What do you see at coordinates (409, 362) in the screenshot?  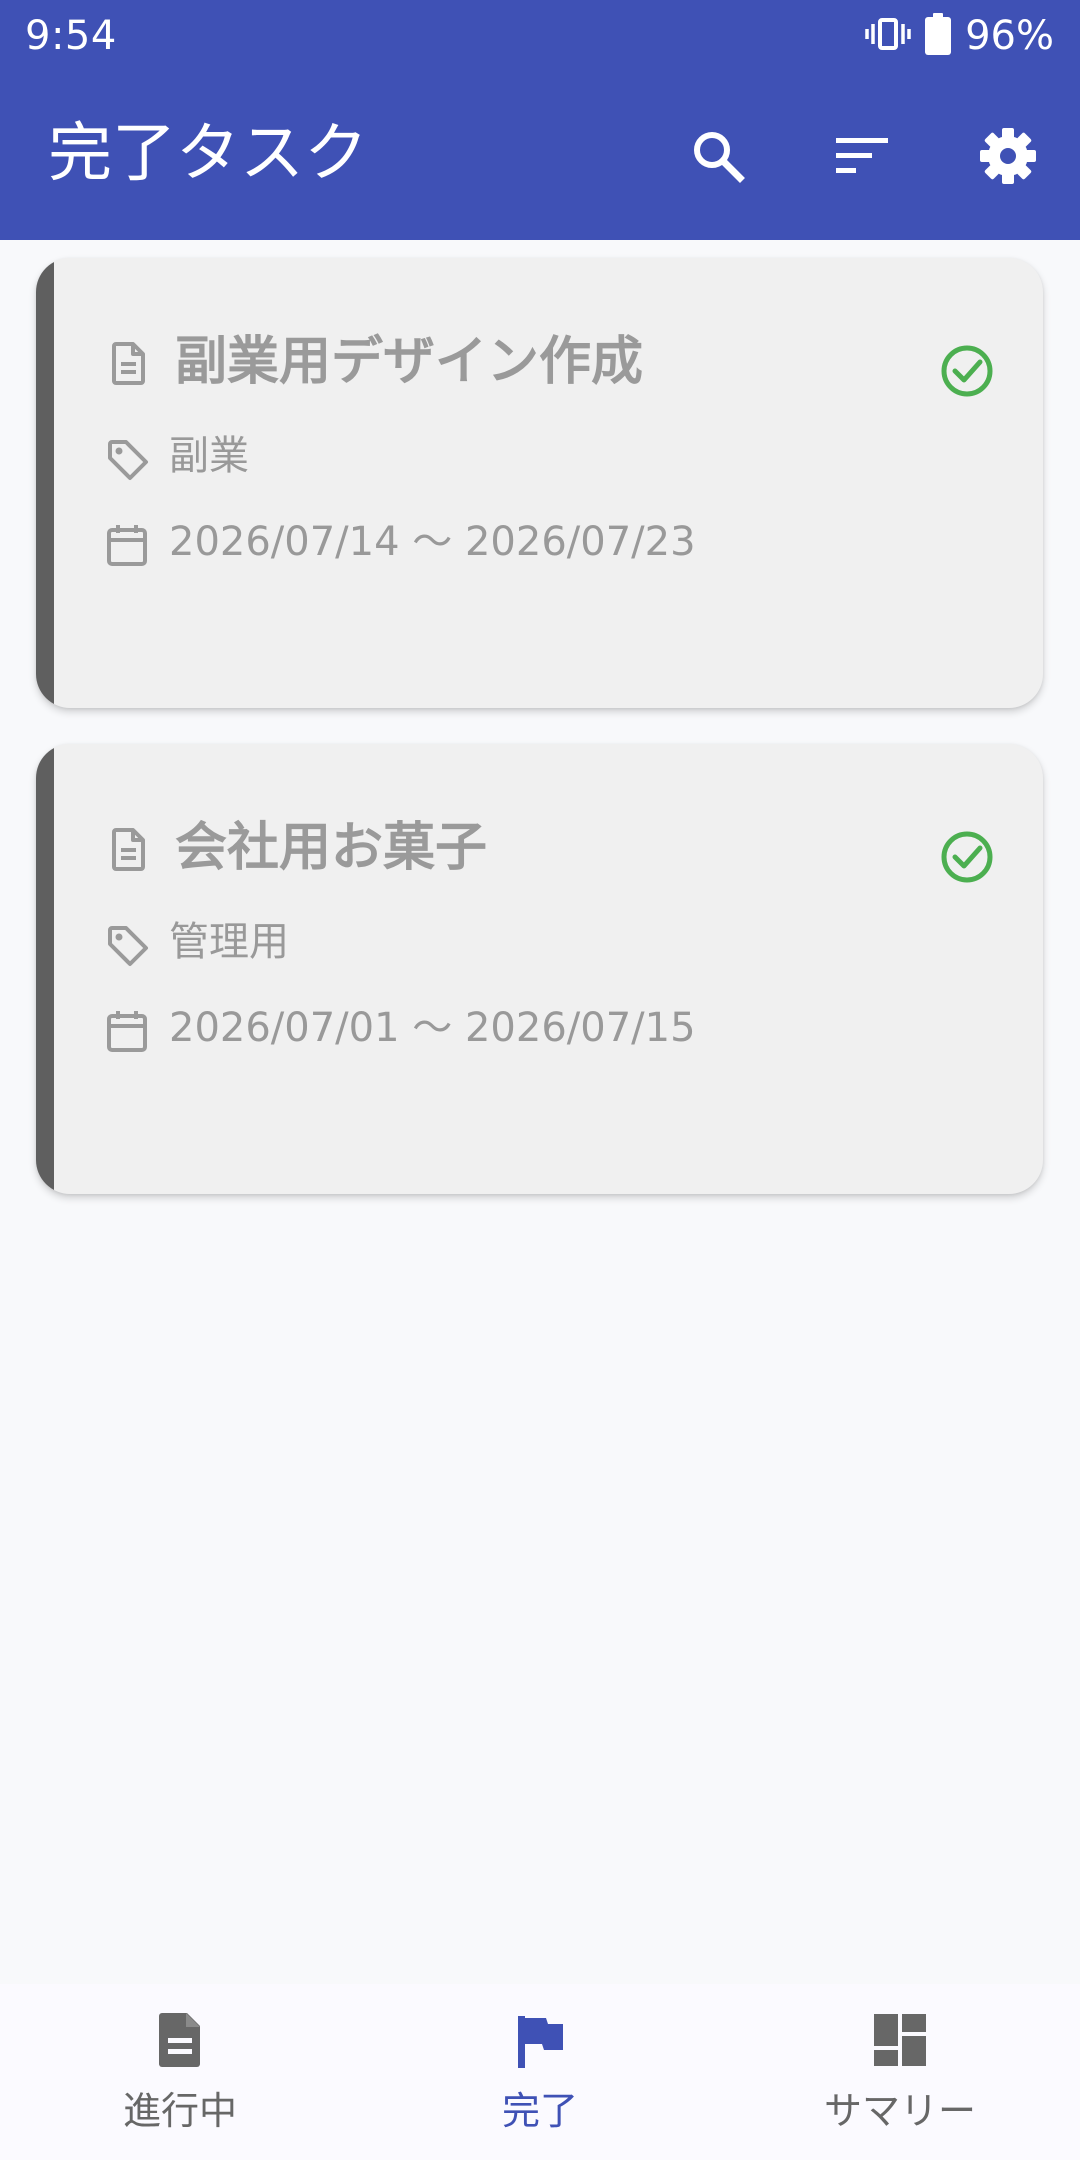 I see `task-title: 副業用デザイン作成` at bounding box center [409, 362].